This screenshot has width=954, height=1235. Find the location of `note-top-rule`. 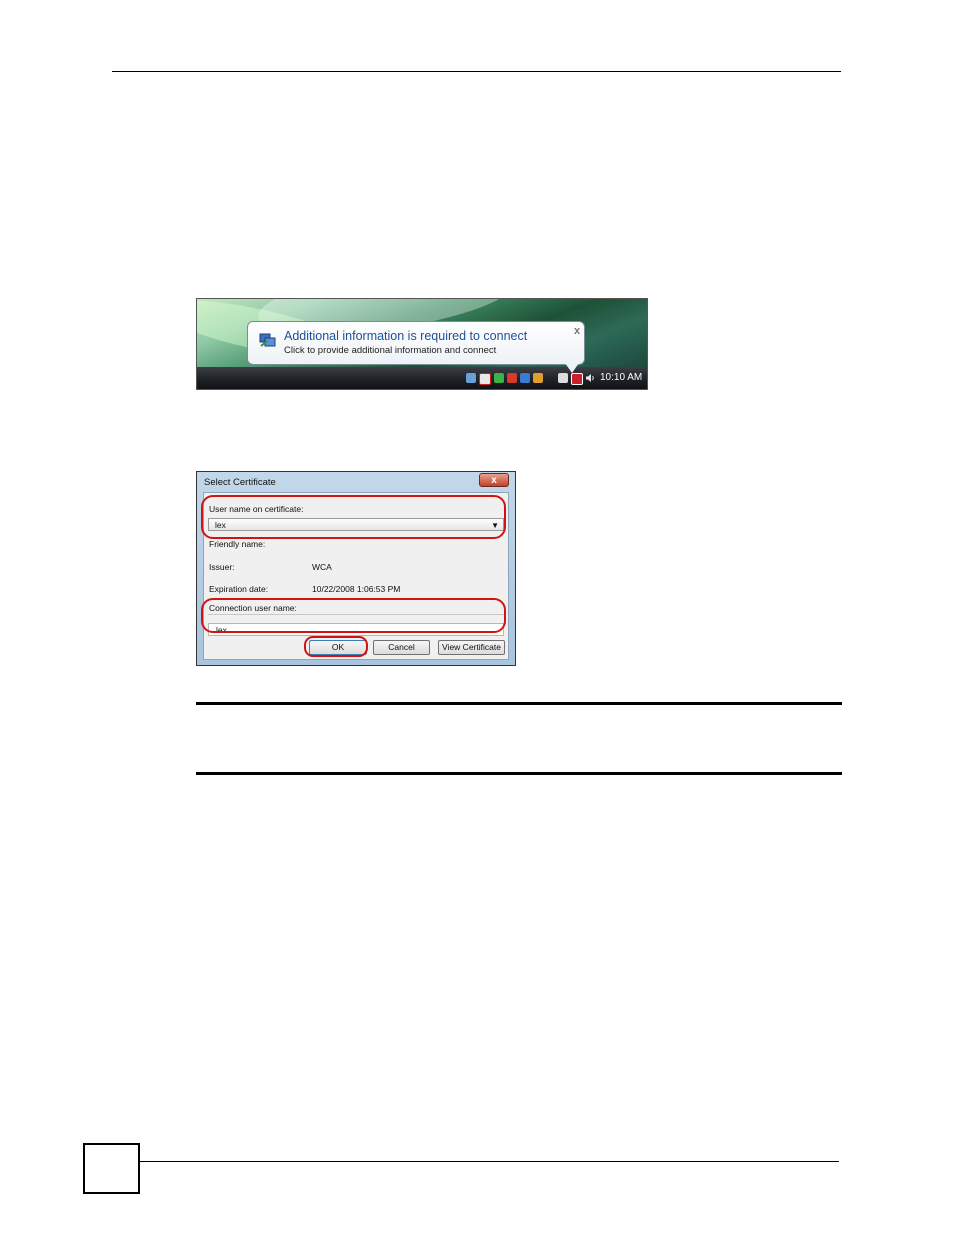

note-top-rule is located at coordinates (519, 703).